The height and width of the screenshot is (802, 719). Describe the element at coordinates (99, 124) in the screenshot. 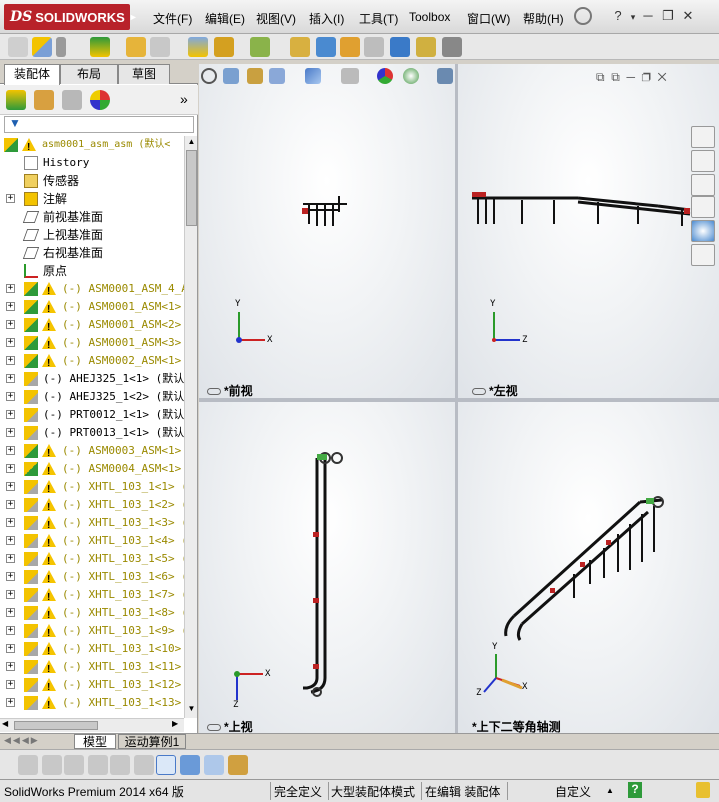

I see `tree-filter-input: ▼` at that location.